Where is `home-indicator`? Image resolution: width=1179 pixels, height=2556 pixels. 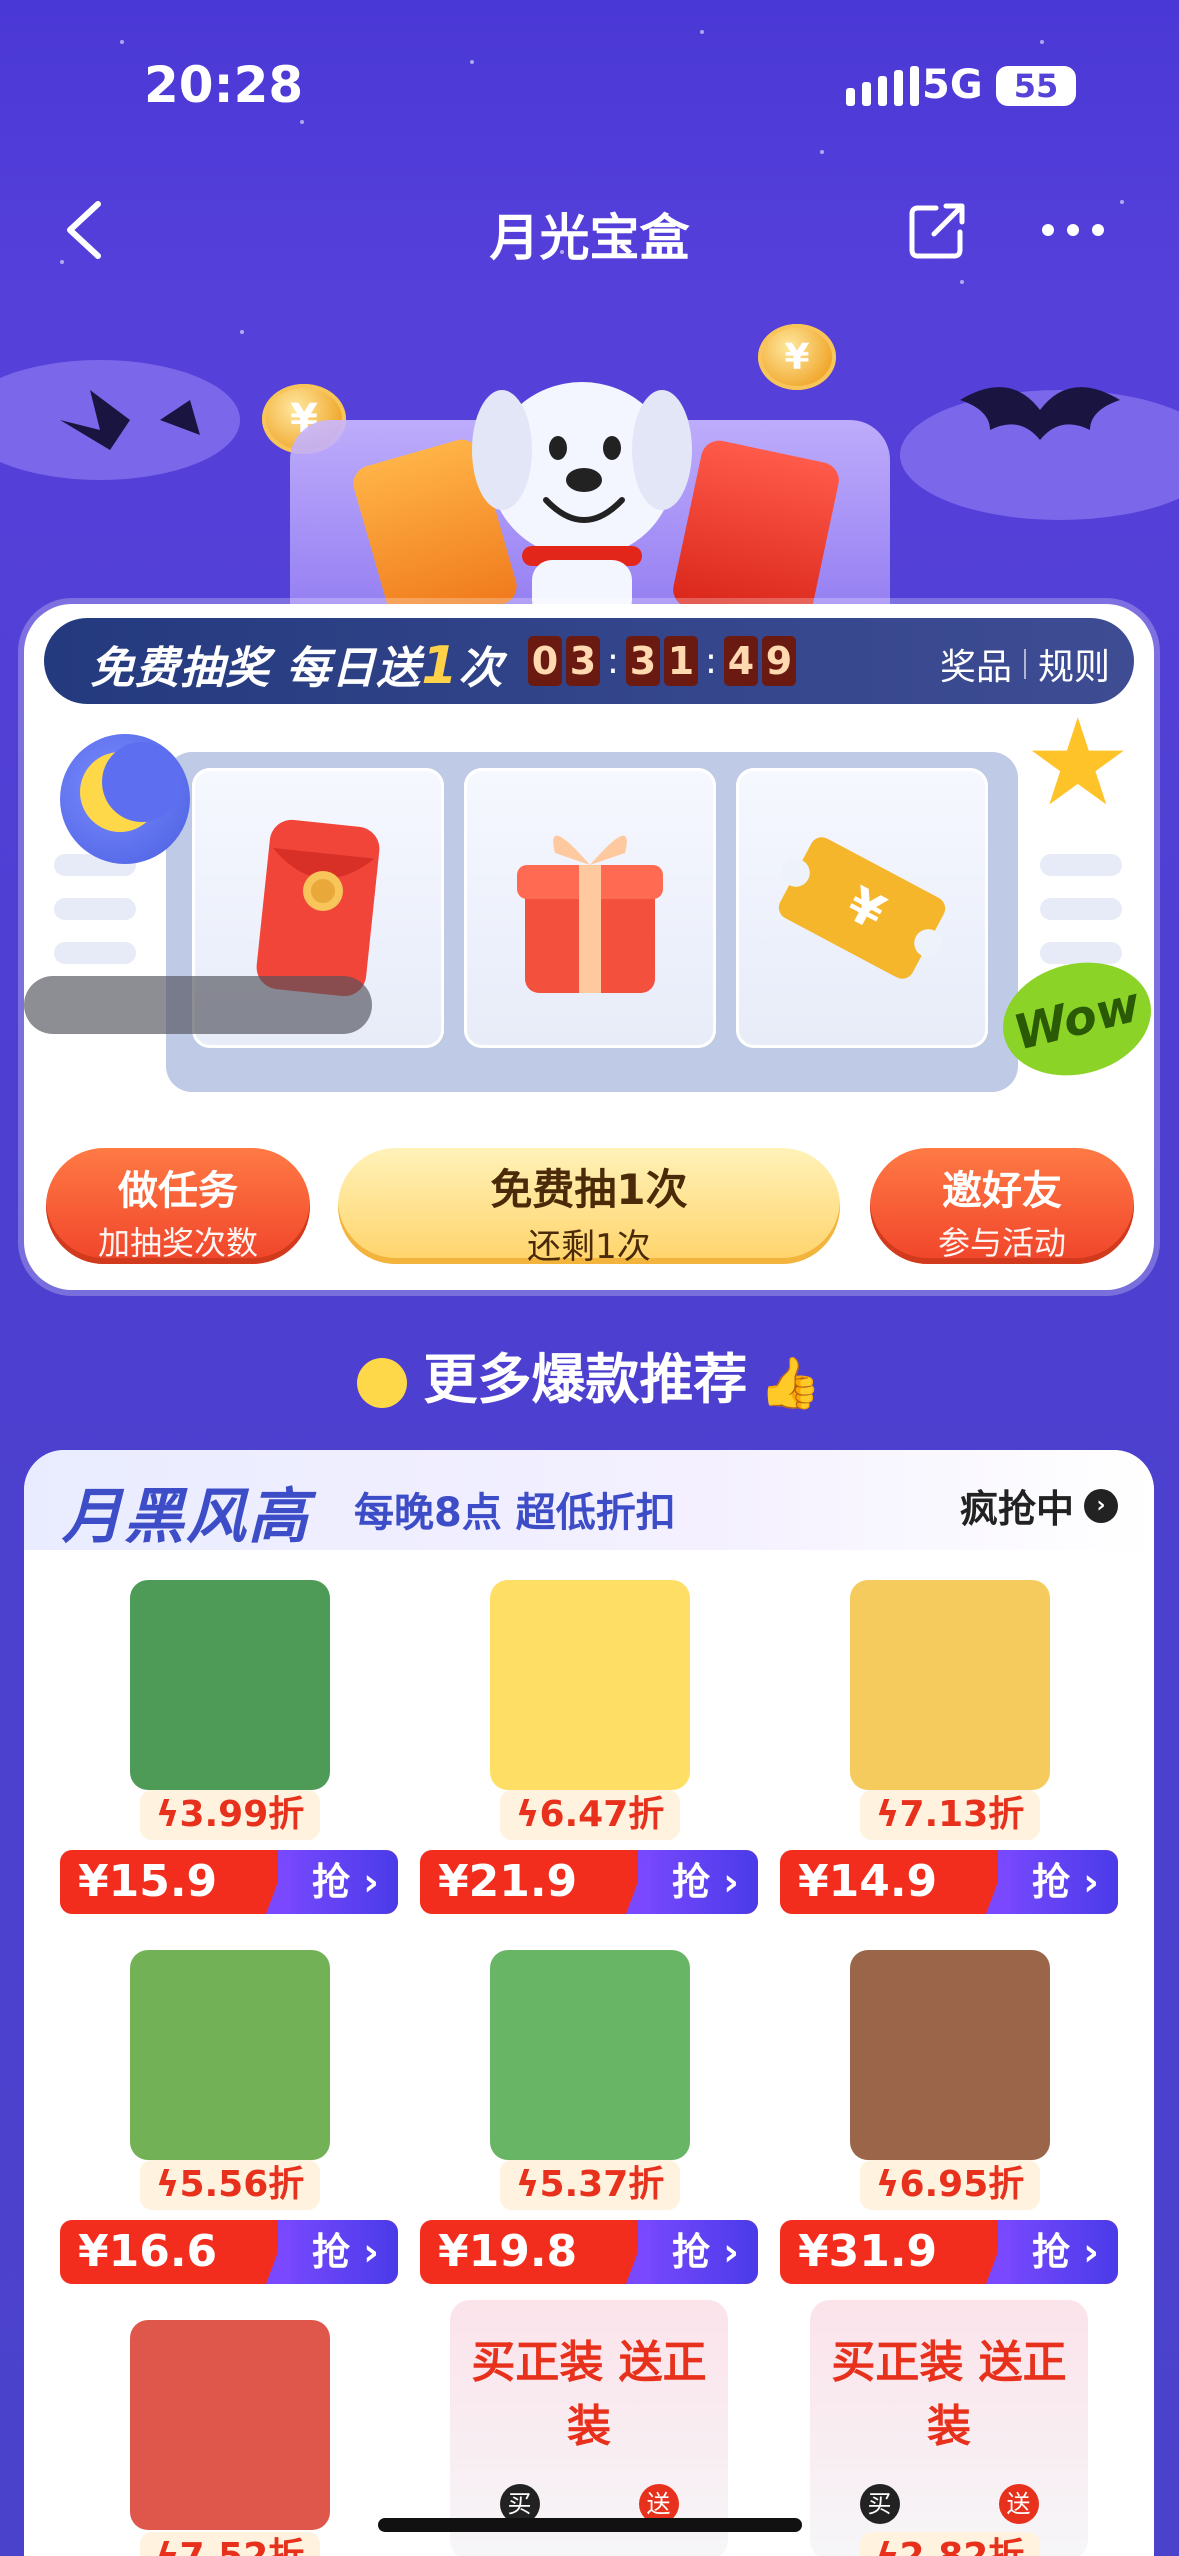
home-indicator is located at coordinates (590, 2525).